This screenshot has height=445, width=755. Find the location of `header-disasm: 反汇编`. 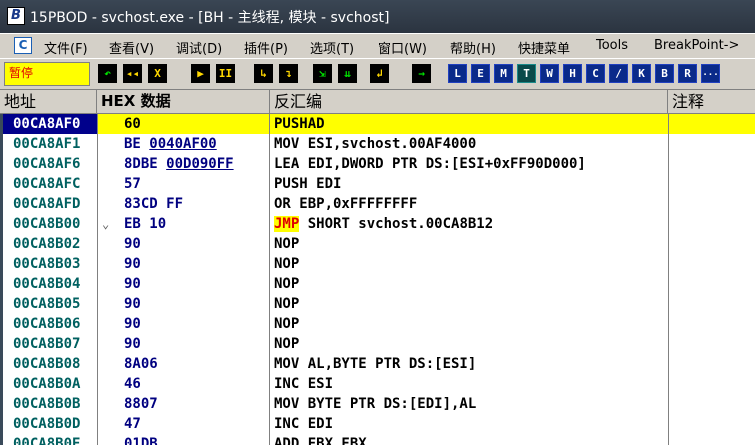

header-disasm: 反汇编 is located at coordinates (469, 102).